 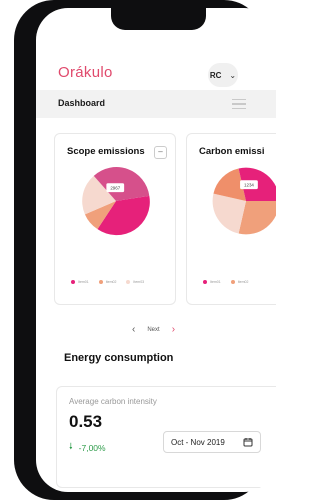 I want to click on legend-item: Item03, so click(x=135, y=282).